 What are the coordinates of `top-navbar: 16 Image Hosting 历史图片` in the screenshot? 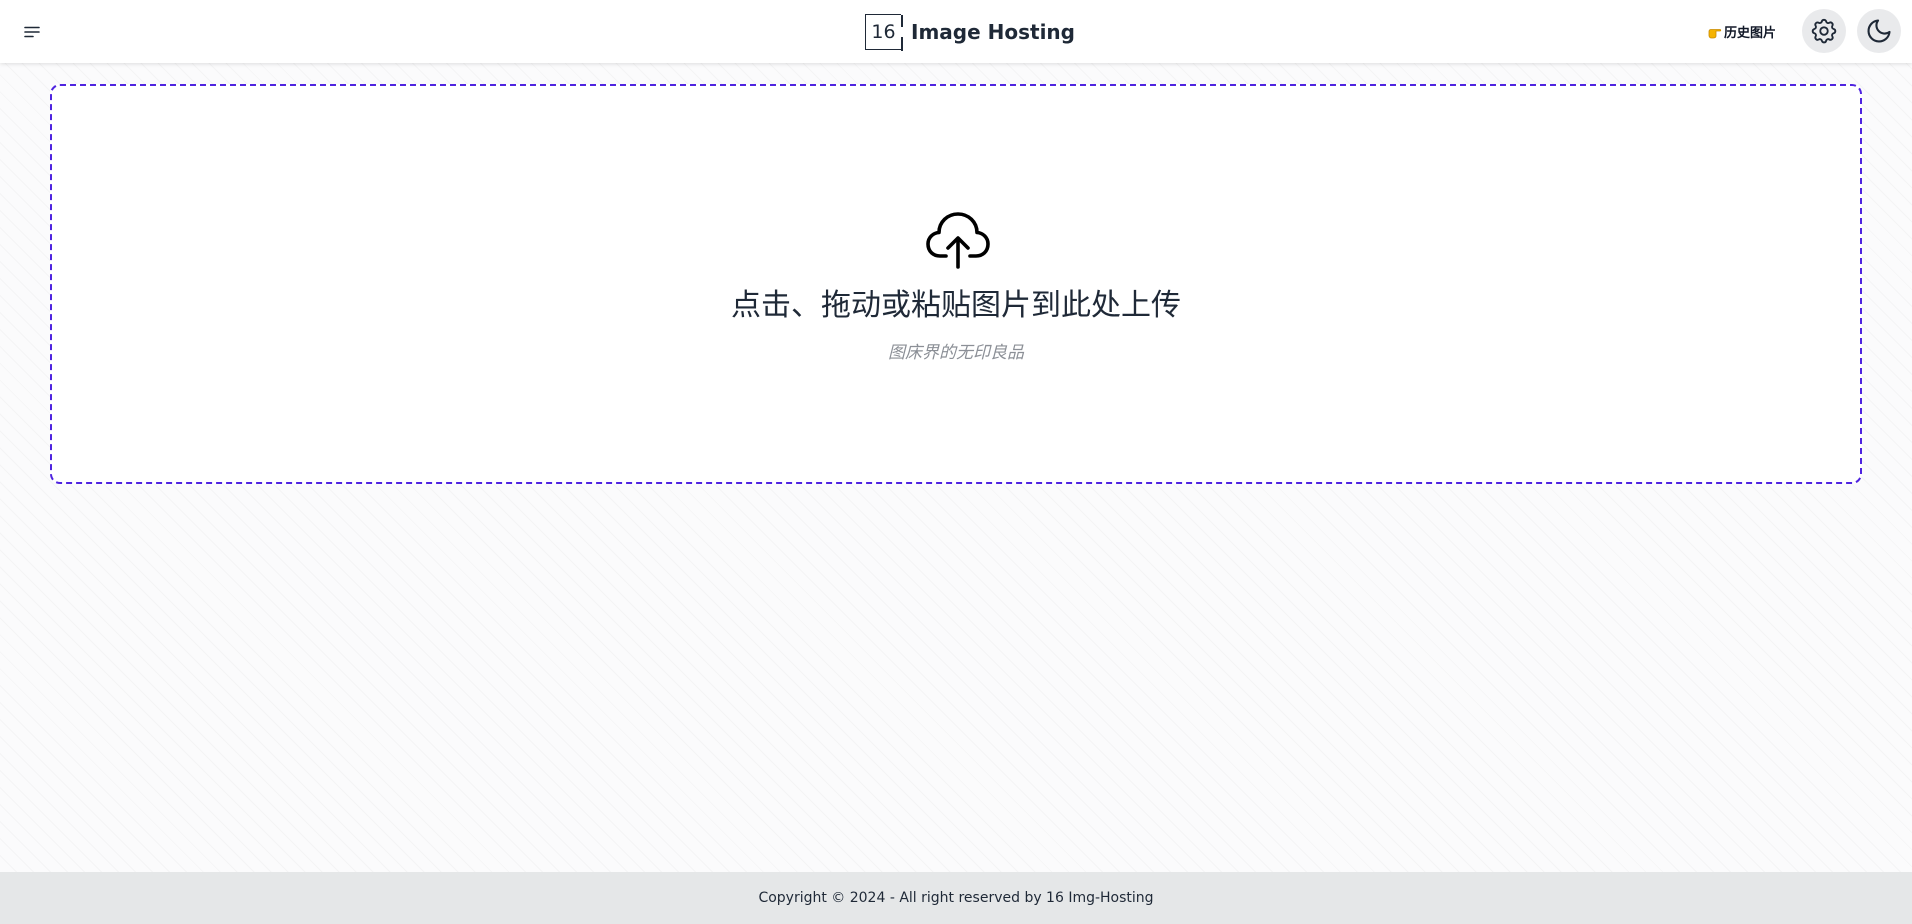 It's located at (956, 31).